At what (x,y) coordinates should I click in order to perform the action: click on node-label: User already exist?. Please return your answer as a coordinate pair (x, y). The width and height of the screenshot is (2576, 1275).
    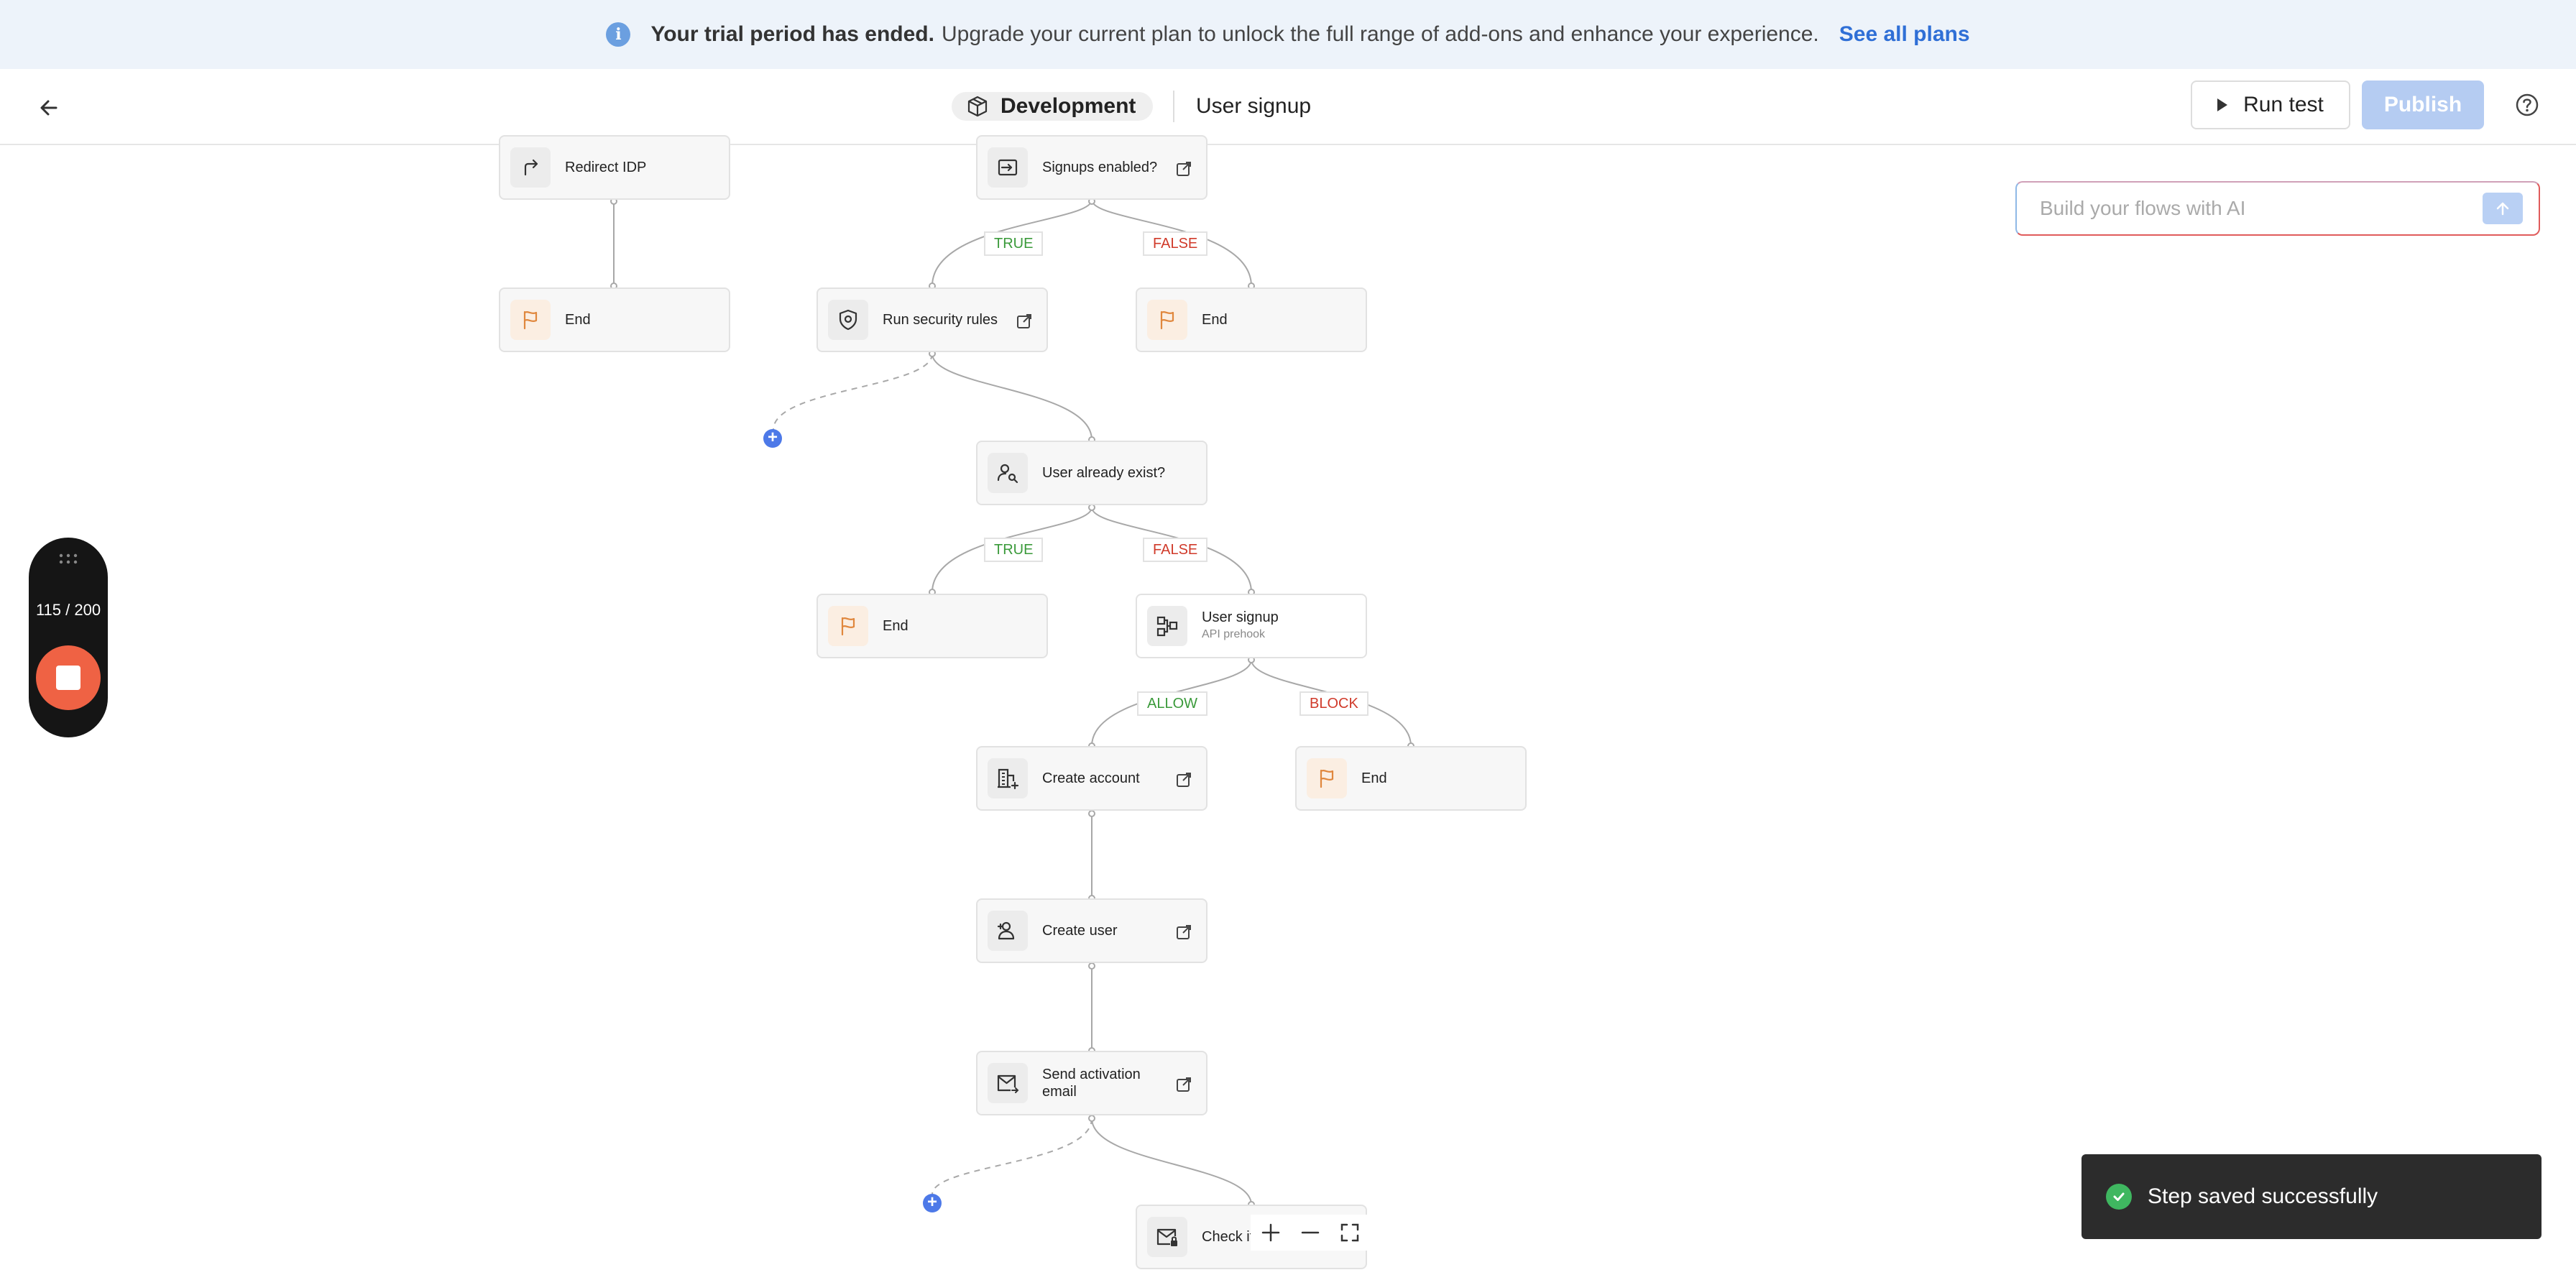
    Looking at the image, I should click on (1104, 473).